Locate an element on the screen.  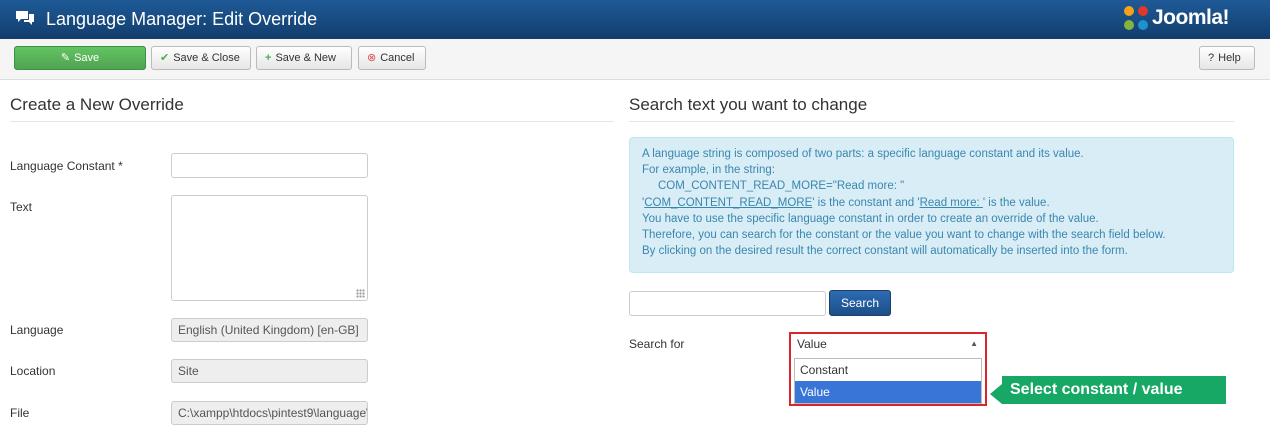
cancel-label: Cancel is located at coordinates (397, 58).